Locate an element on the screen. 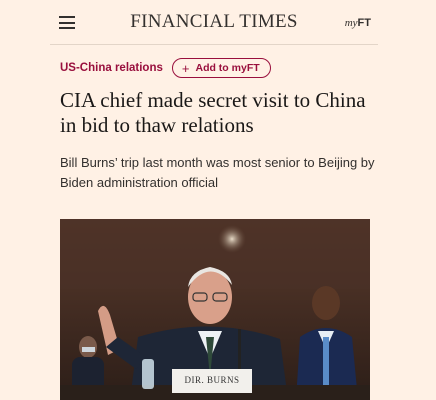 This screenshot has height=400, width=436. add-to-myft-label: Add to myFT is located at coordinates (227, 68).